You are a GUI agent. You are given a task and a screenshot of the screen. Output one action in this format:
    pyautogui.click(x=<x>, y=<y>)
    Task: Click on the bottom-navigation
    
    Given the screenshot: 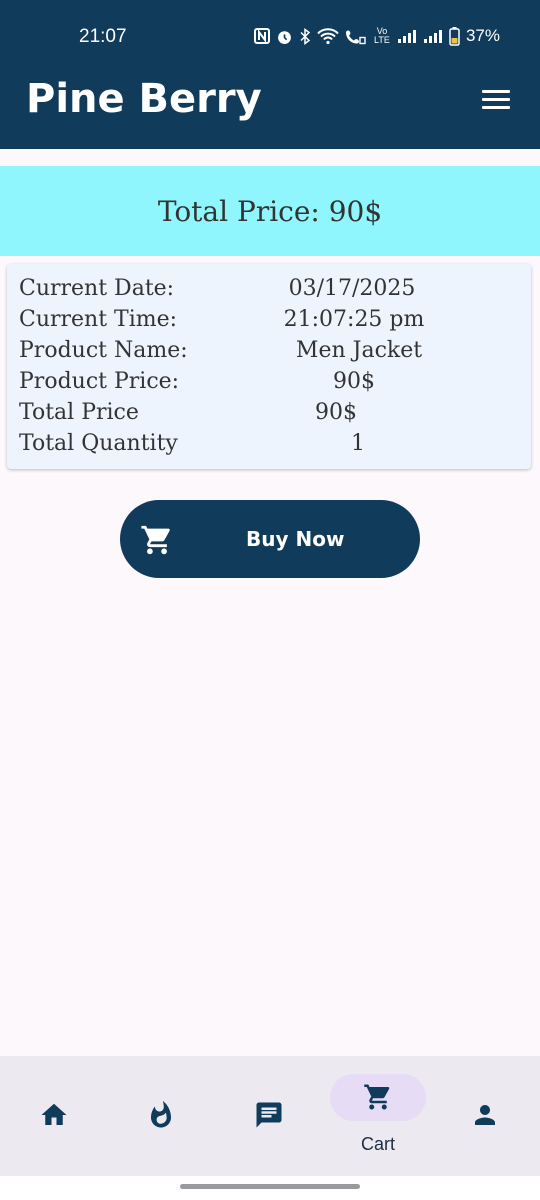 What is the action you would take?
    pyautogui.click(x=270, y=1116)
    